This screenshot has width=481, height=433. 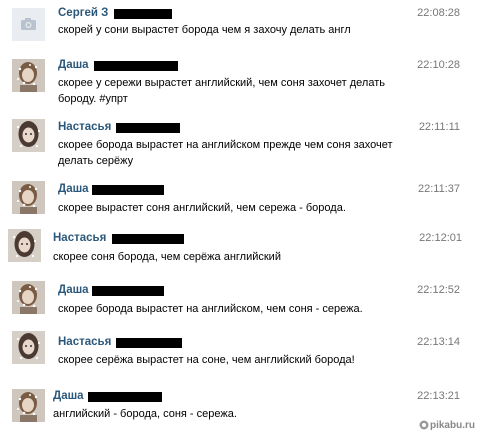 I want to click on message-time: 22:12:52, so click(x=438, y=290).